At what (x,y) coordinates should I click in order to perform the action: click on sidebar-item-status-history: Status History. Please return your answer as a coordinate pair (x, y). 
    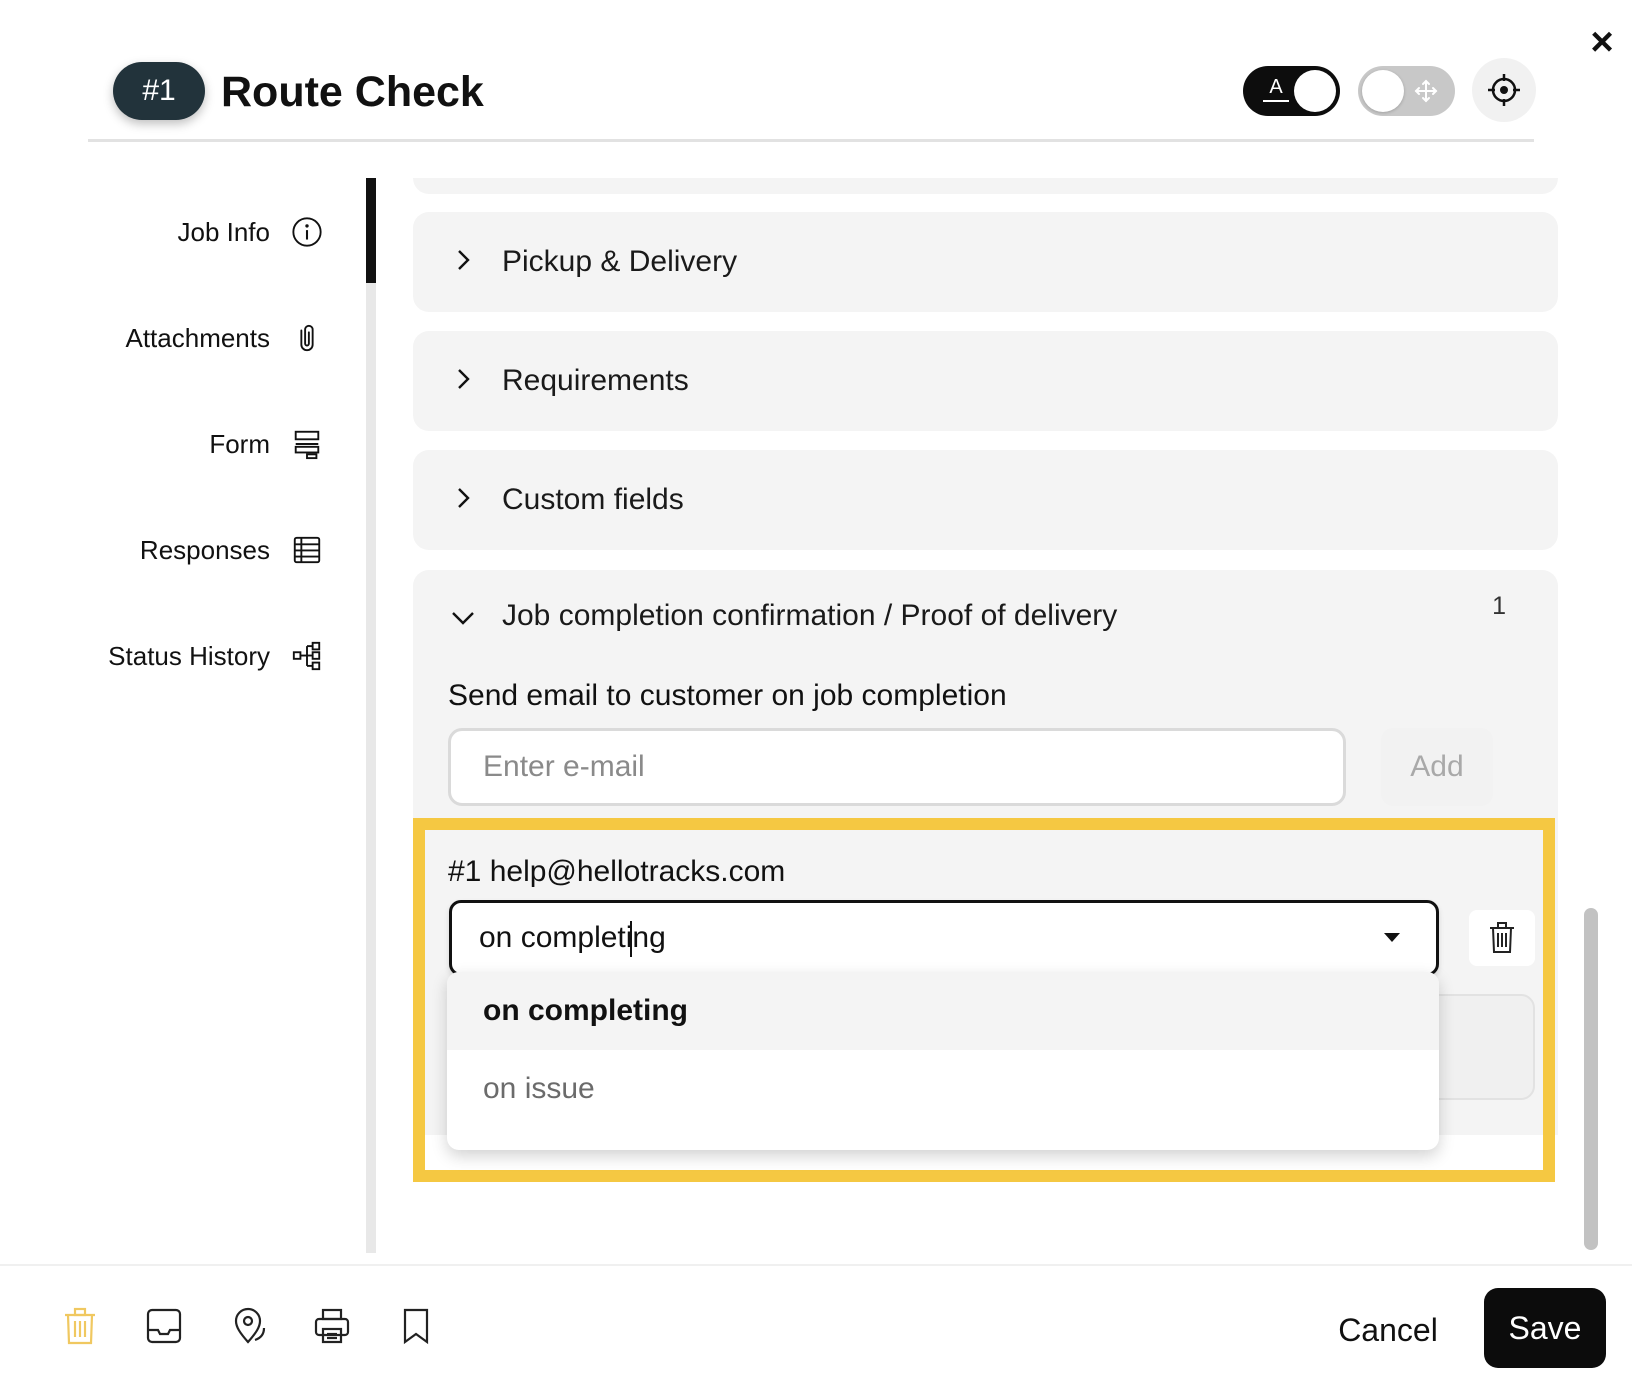
    Looking at the image, I should click on (216, 656).